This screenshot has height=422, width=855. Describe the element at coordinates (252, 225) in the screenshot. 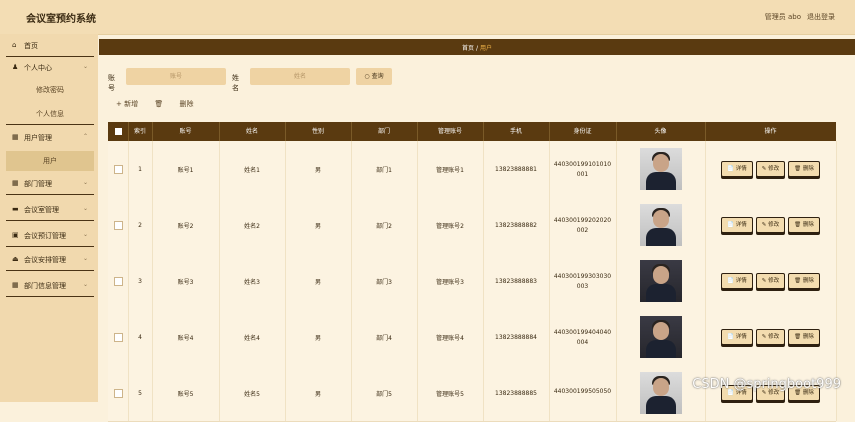

I see `cell-name: 姓名2` at that location.